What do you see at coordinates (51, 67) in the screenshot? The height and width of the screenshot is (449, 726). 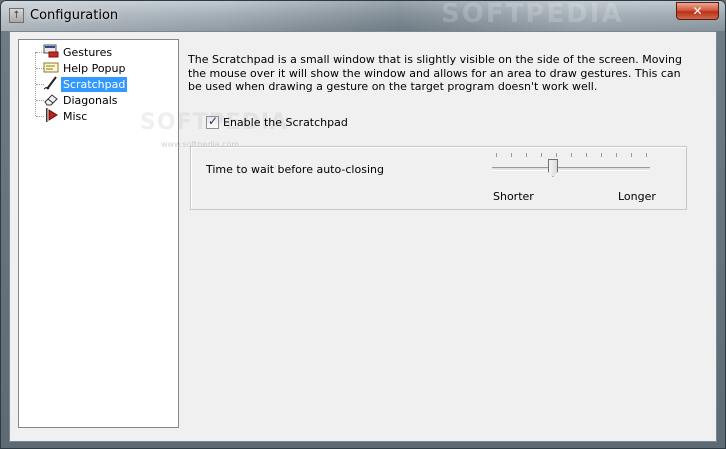 I see `help-popup-icon` at bounding box center [51, 67].